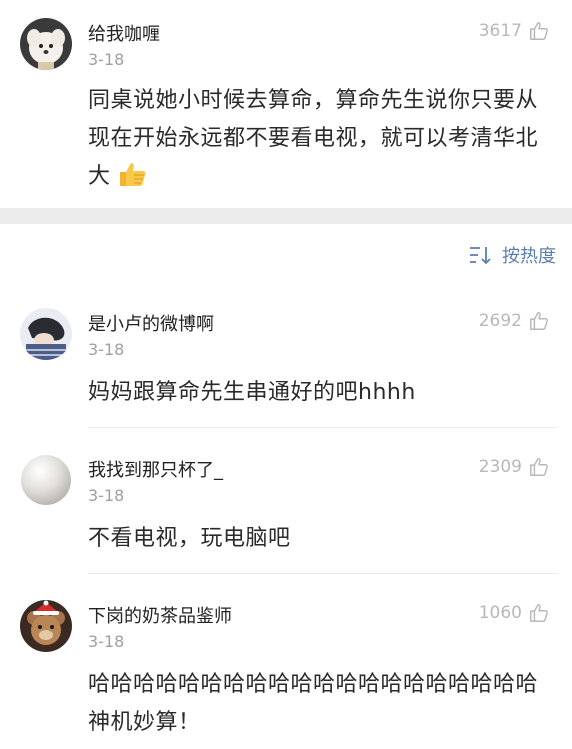  What do you see at coordinates (500, 31) in the screenshot?
I see `like-count: 3617` at bounding box center [500, 31].